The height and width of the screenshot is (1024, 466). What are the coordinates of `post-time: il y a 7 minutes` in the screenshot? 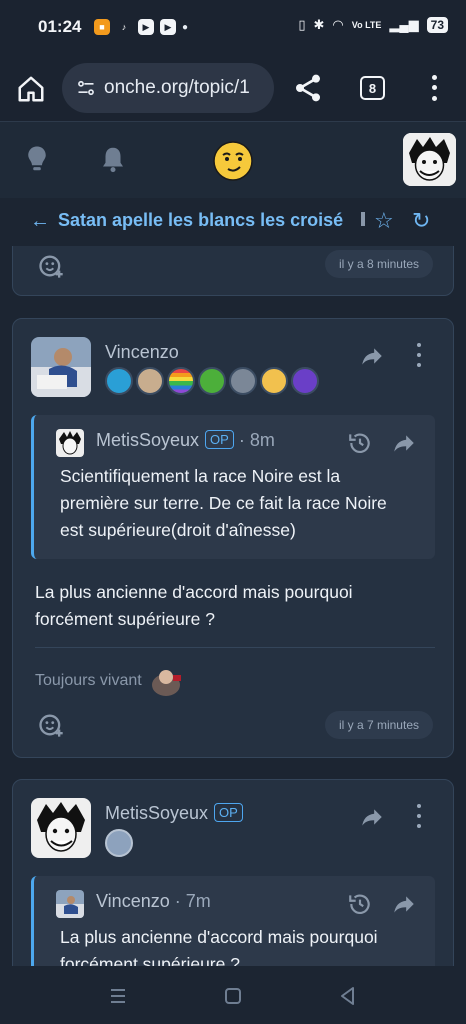 It's located at (378, 725).